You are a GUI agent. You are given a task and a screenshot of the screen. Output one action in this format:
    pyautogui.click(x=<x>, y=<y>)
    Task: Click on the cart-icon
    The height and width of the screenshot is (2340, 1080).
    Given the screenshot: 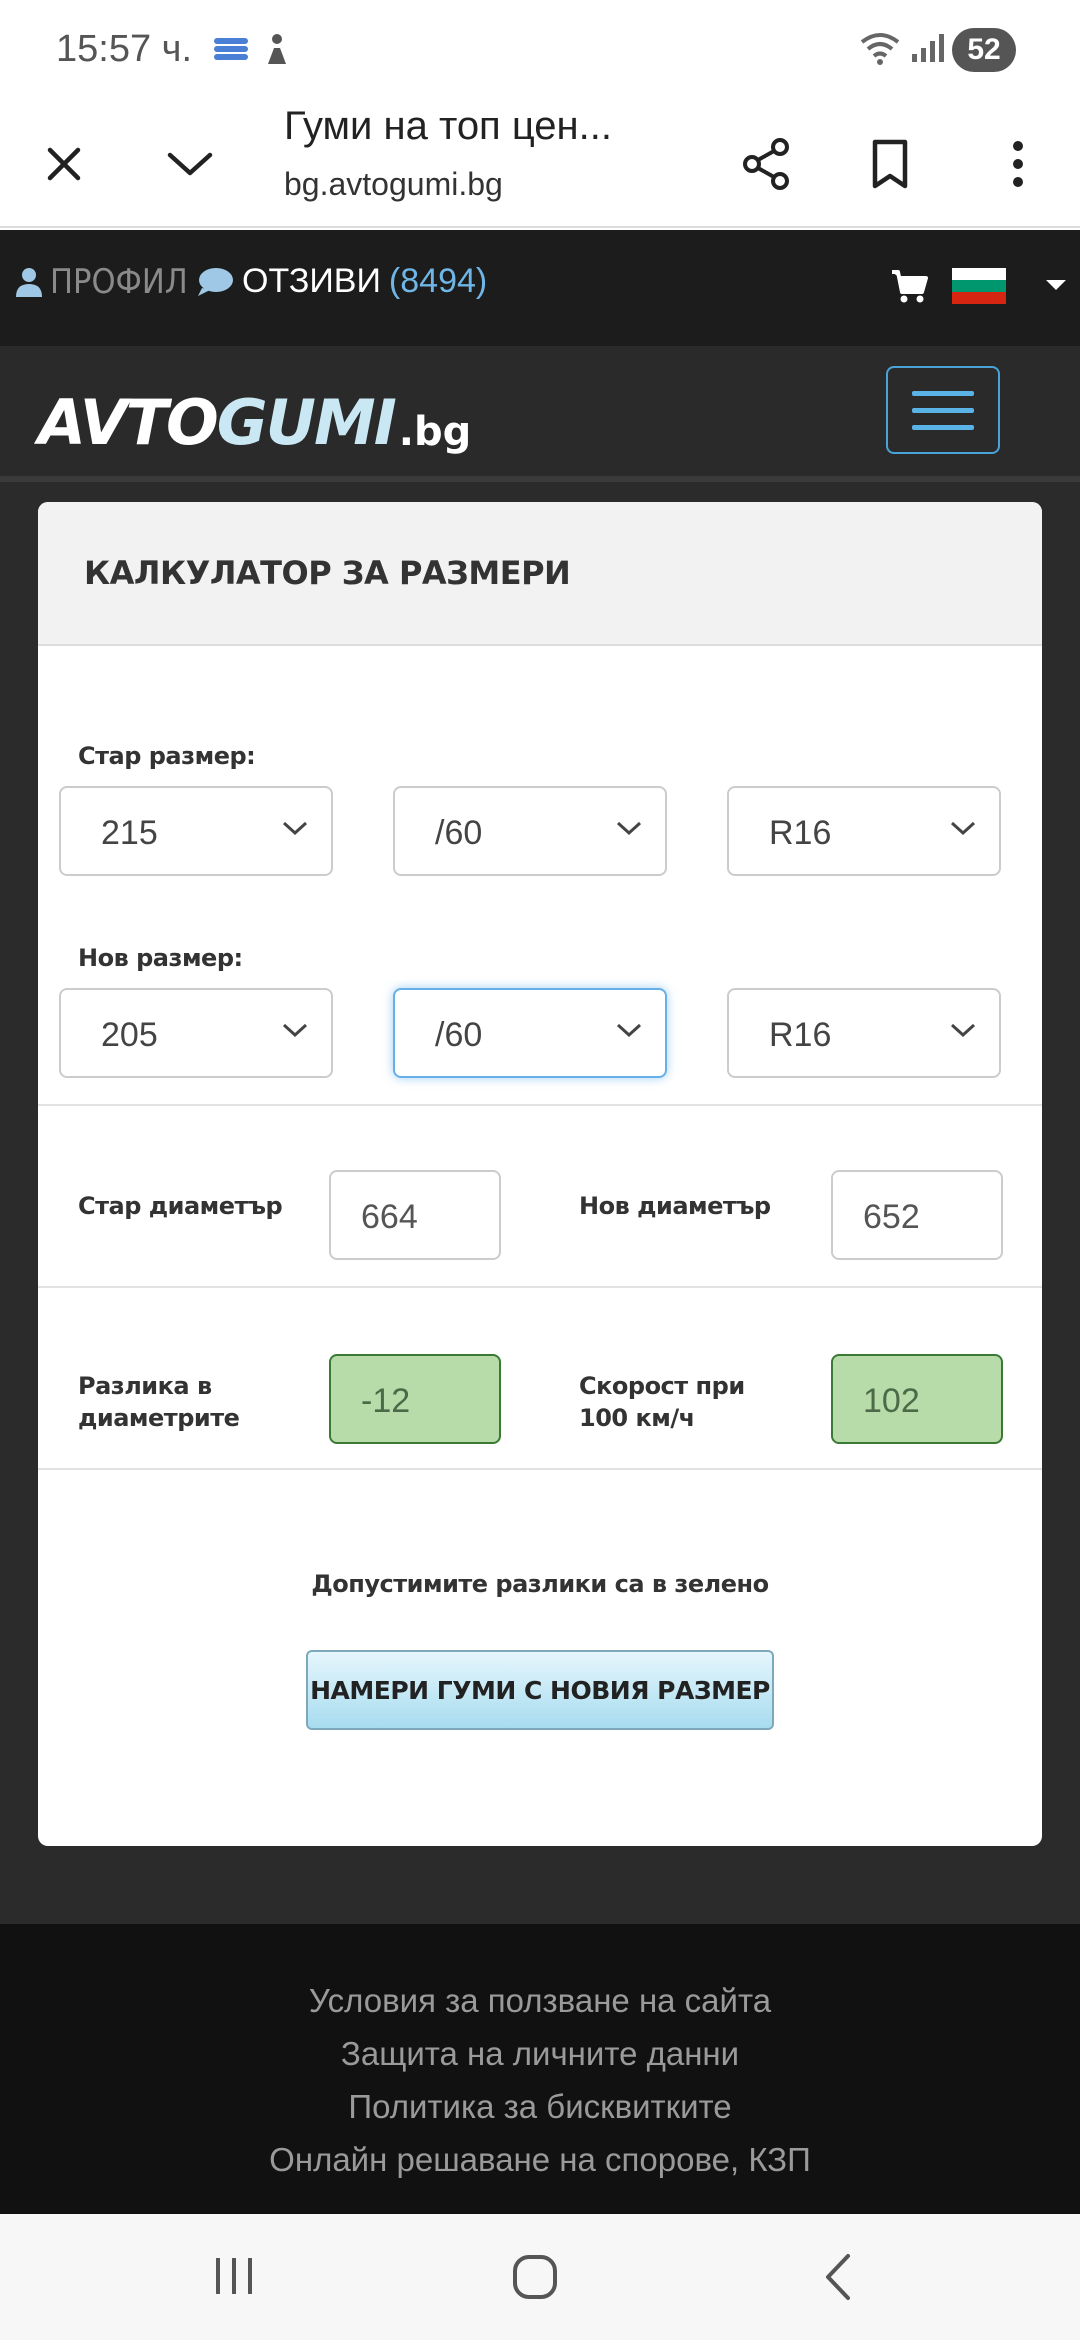 What is the action you would take?
    pyautogui.click(x=909, y=288)
    